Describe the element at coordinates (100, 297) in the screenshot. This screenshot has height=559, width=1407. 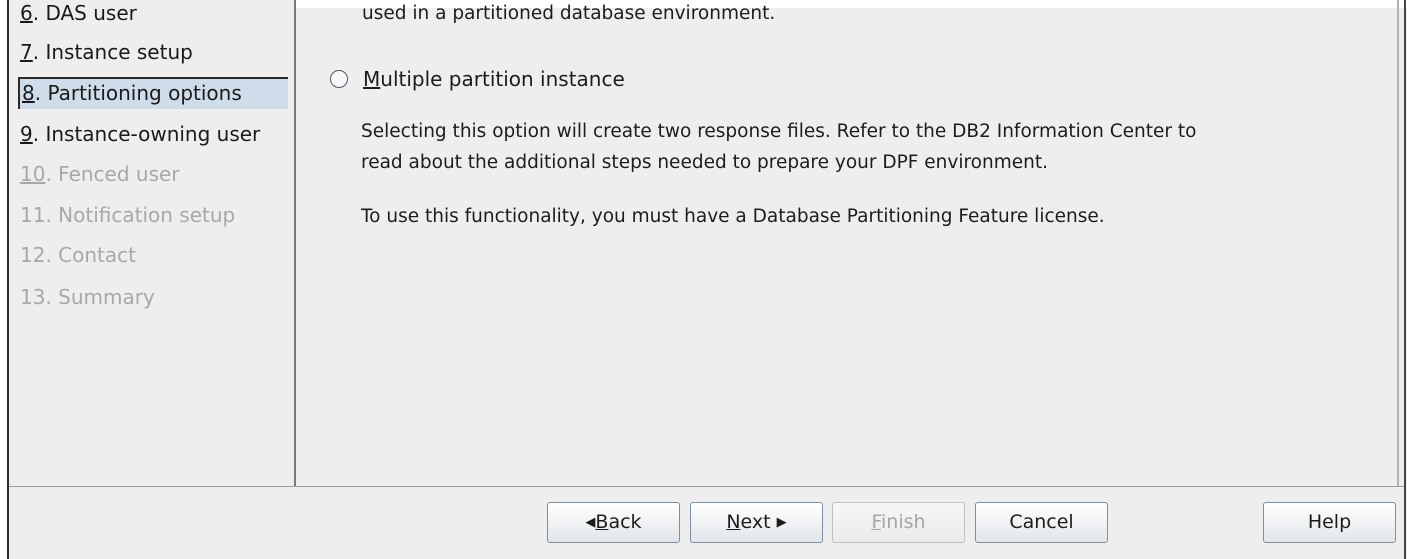
I see `sidebar-item-label: . Summary` at that location.